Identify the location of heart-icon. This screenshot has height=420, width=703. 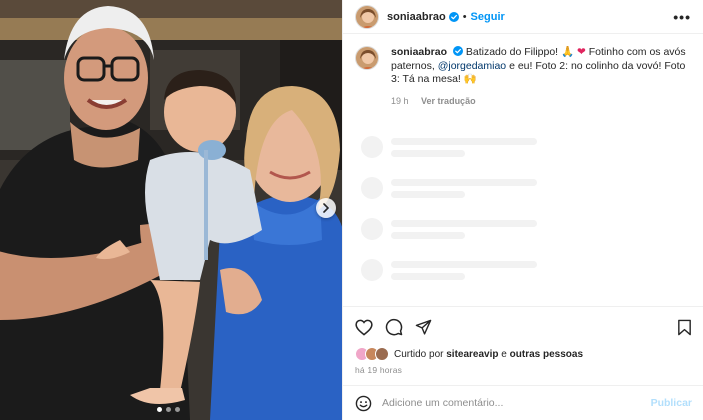
(364, 327).